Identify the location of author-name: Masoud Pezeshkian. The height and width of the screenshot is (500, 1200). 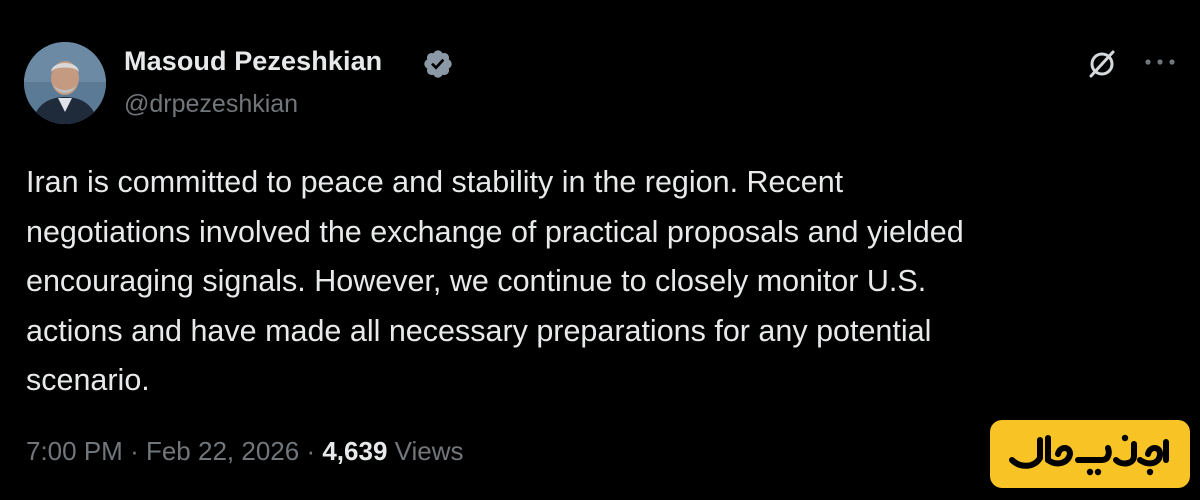
(253, 61).